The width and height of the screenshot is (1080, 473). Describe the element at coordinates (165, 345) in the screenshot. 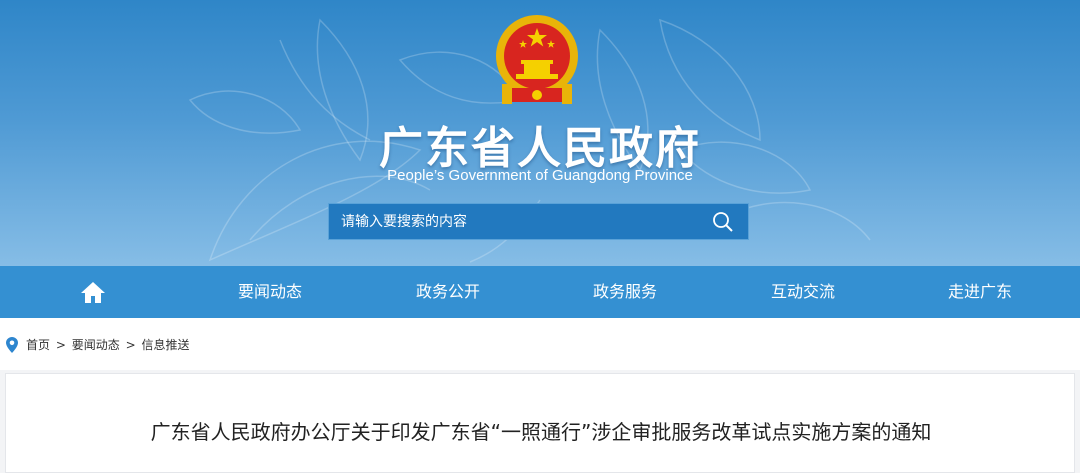

I see `breadcrumb-current: 信息推送` at that location.